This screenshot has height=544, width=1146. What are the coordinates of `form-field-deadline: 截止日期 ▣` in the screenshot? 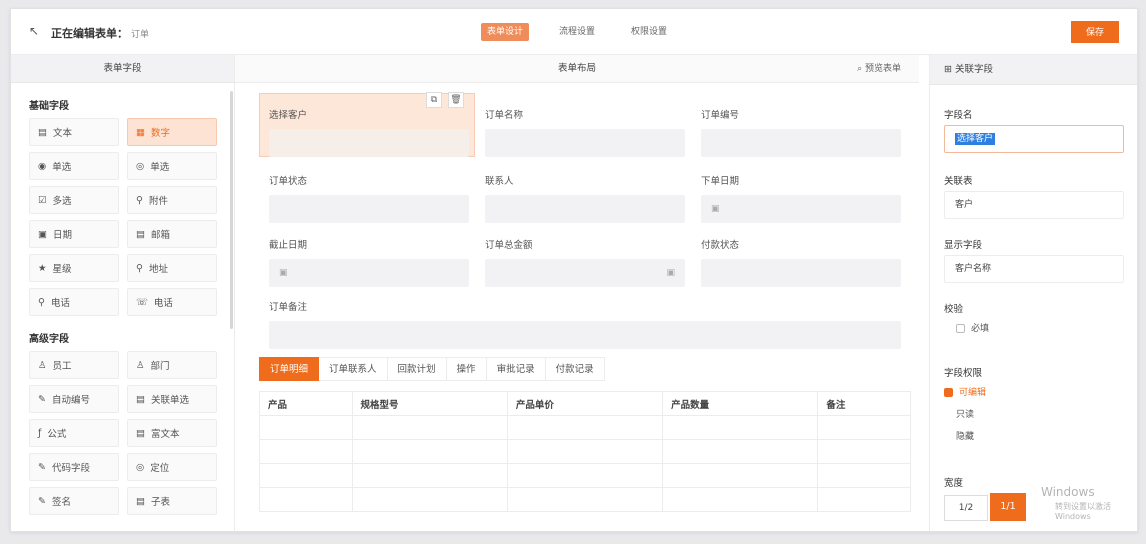 It's located at (369, 262).